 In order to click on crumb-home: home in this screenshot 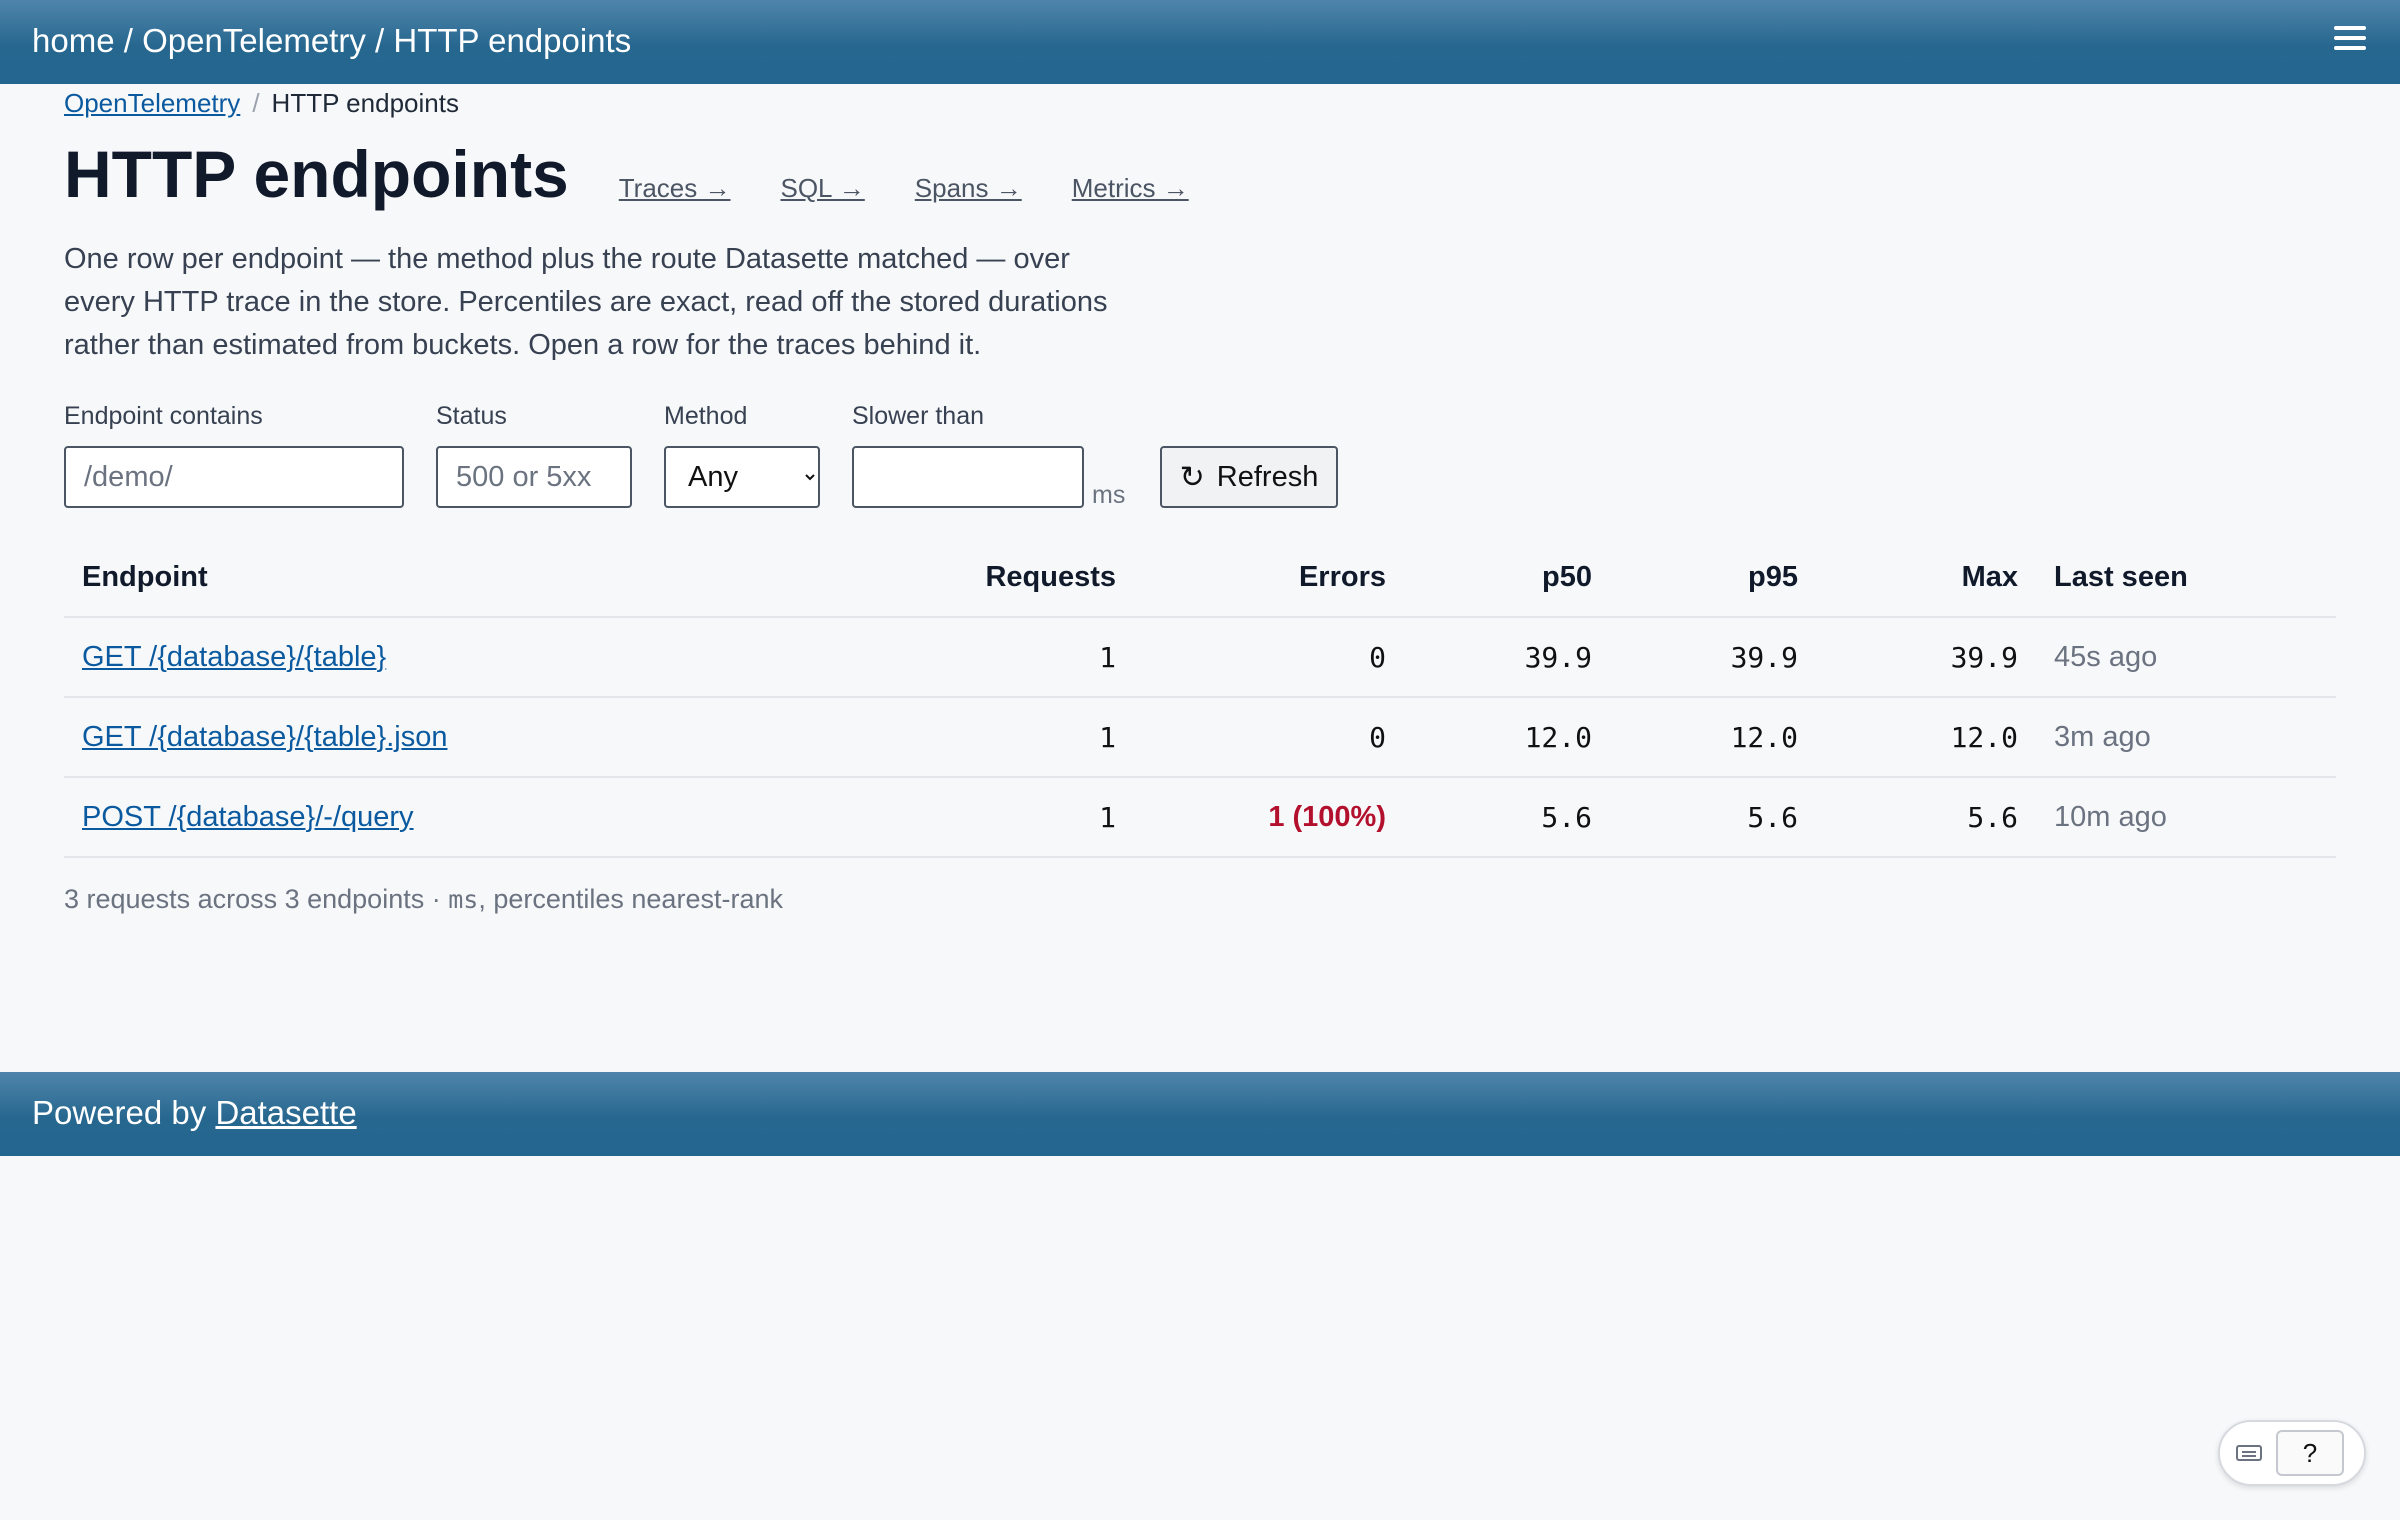, I will do `click(73, 40)`.